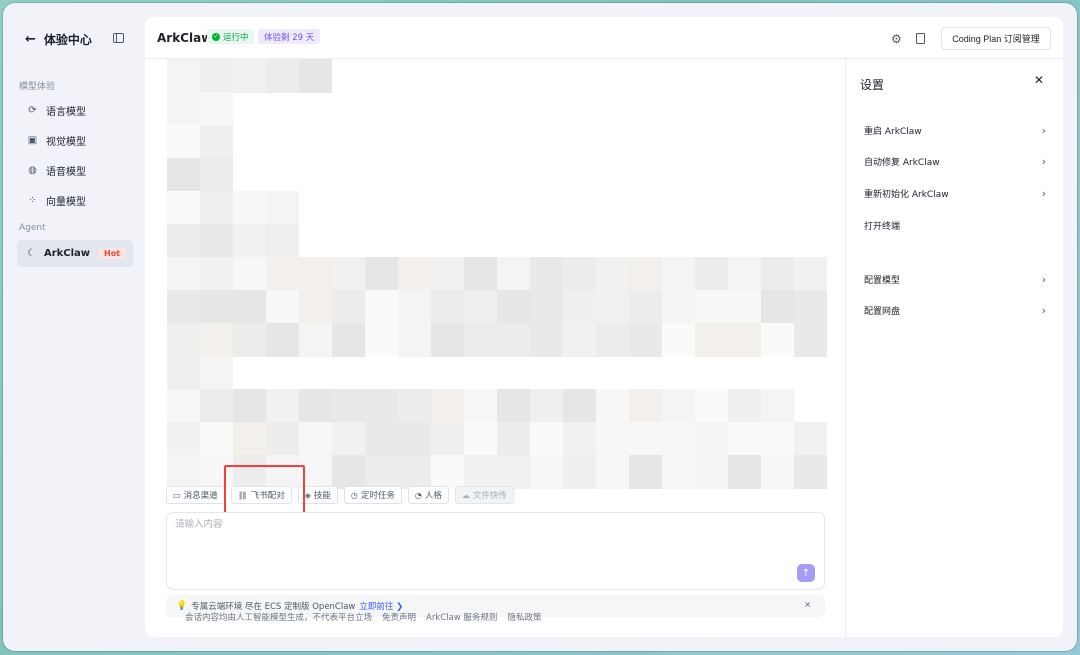 The height and width of the screenshot is (655, 1080). Describe the element at coordinates (1039, 80) in the screenshot. I see `close-icon: ✕` at that location.